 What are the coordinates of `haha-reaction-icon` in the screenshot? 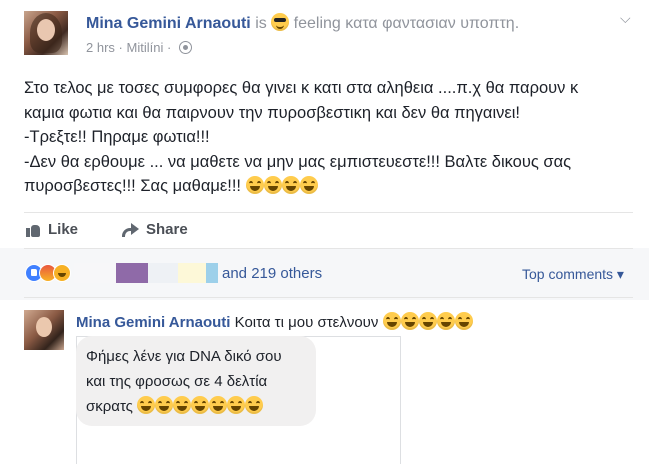 It's located at (62, 273).